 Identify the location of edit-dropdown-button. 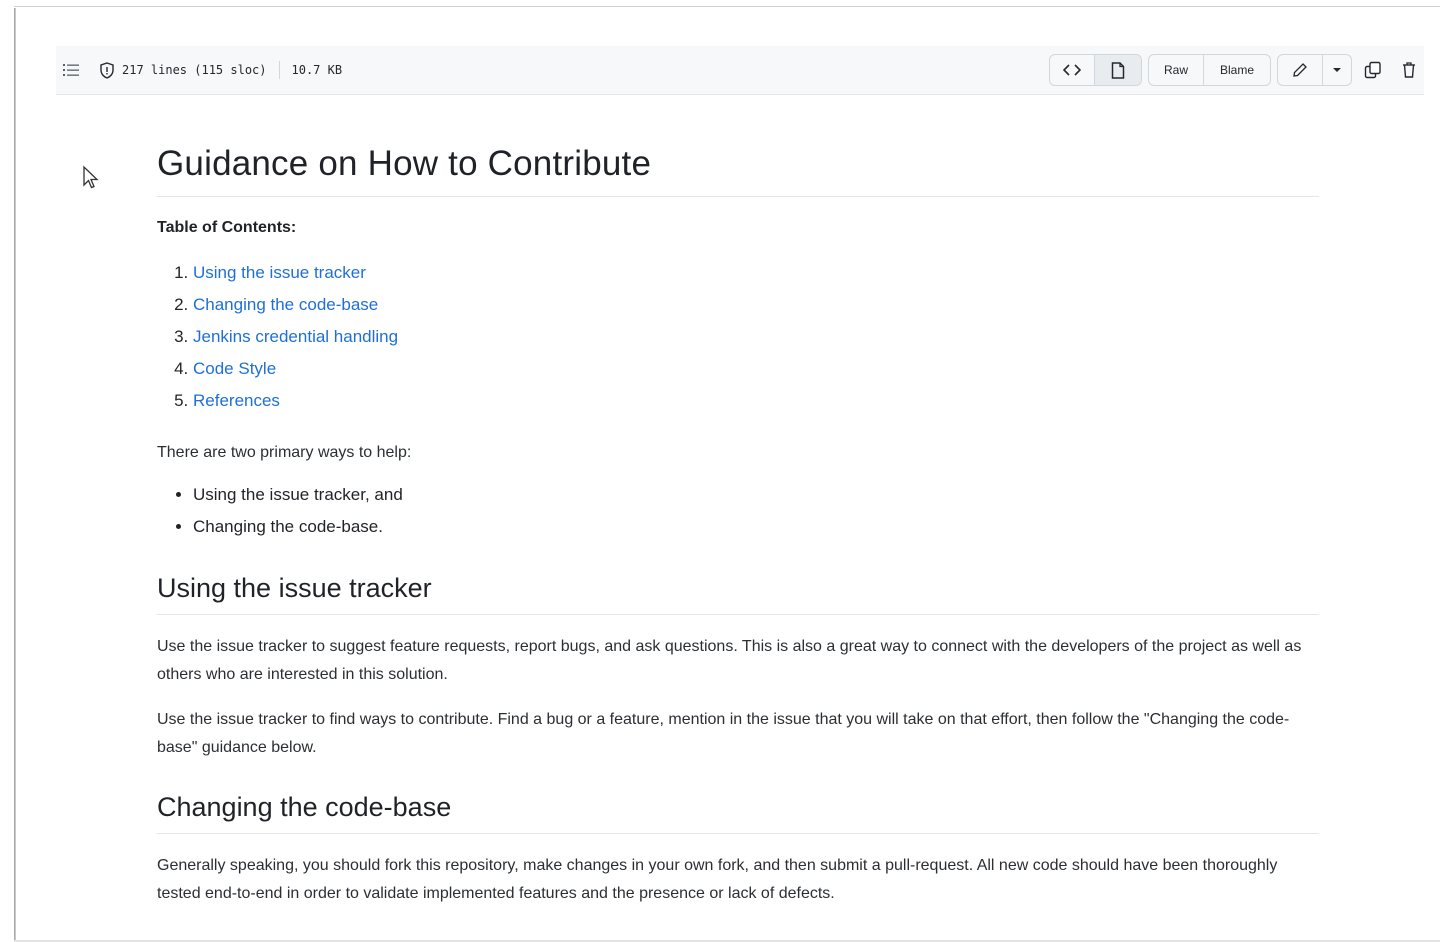
(1337, 70).